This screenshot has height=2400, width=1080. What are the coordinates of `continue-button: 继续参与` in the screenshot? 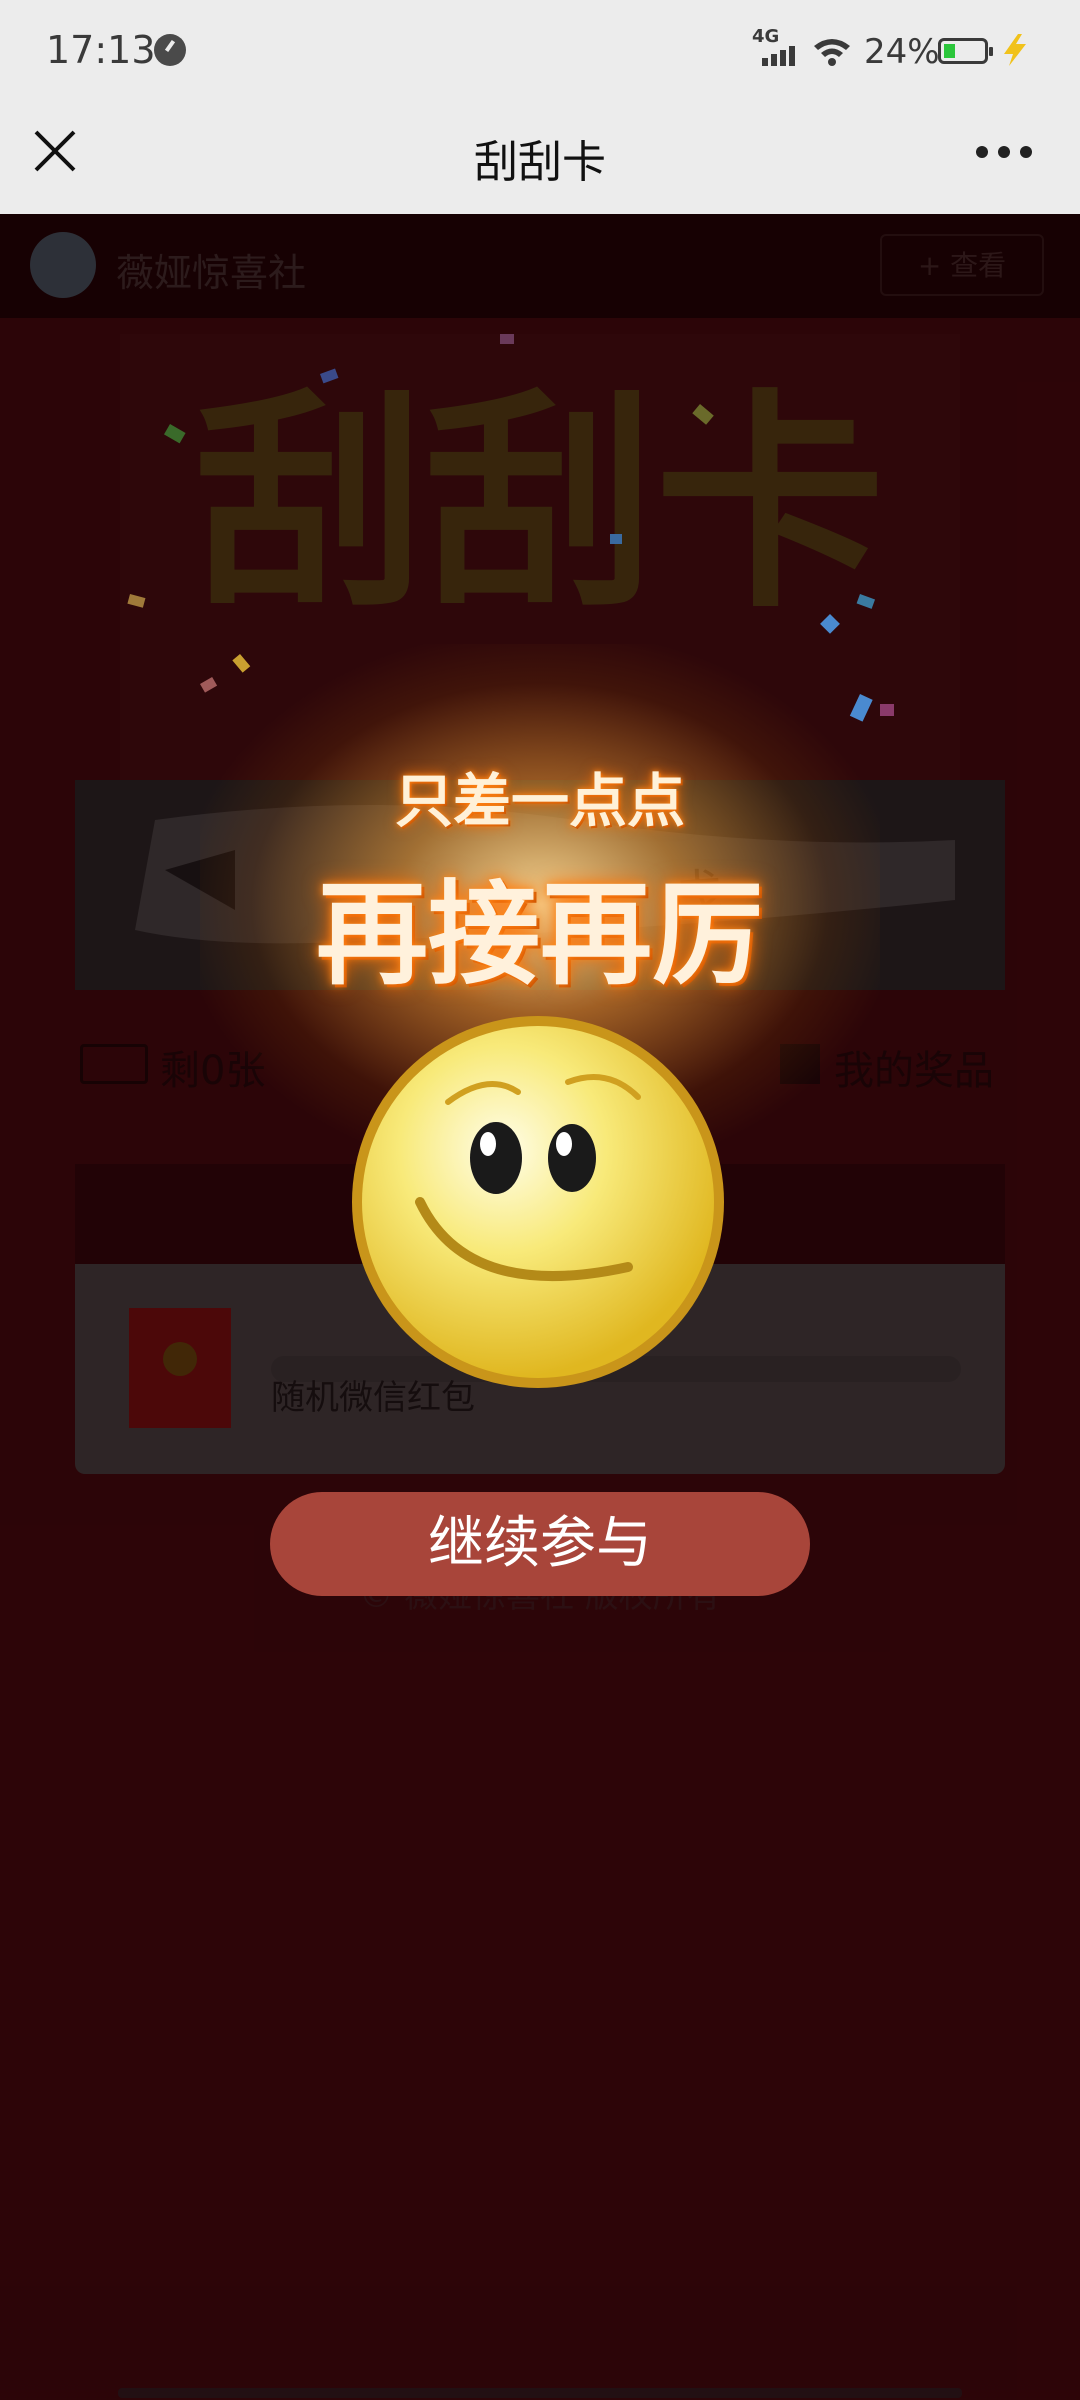 It's located at (540, 1544).